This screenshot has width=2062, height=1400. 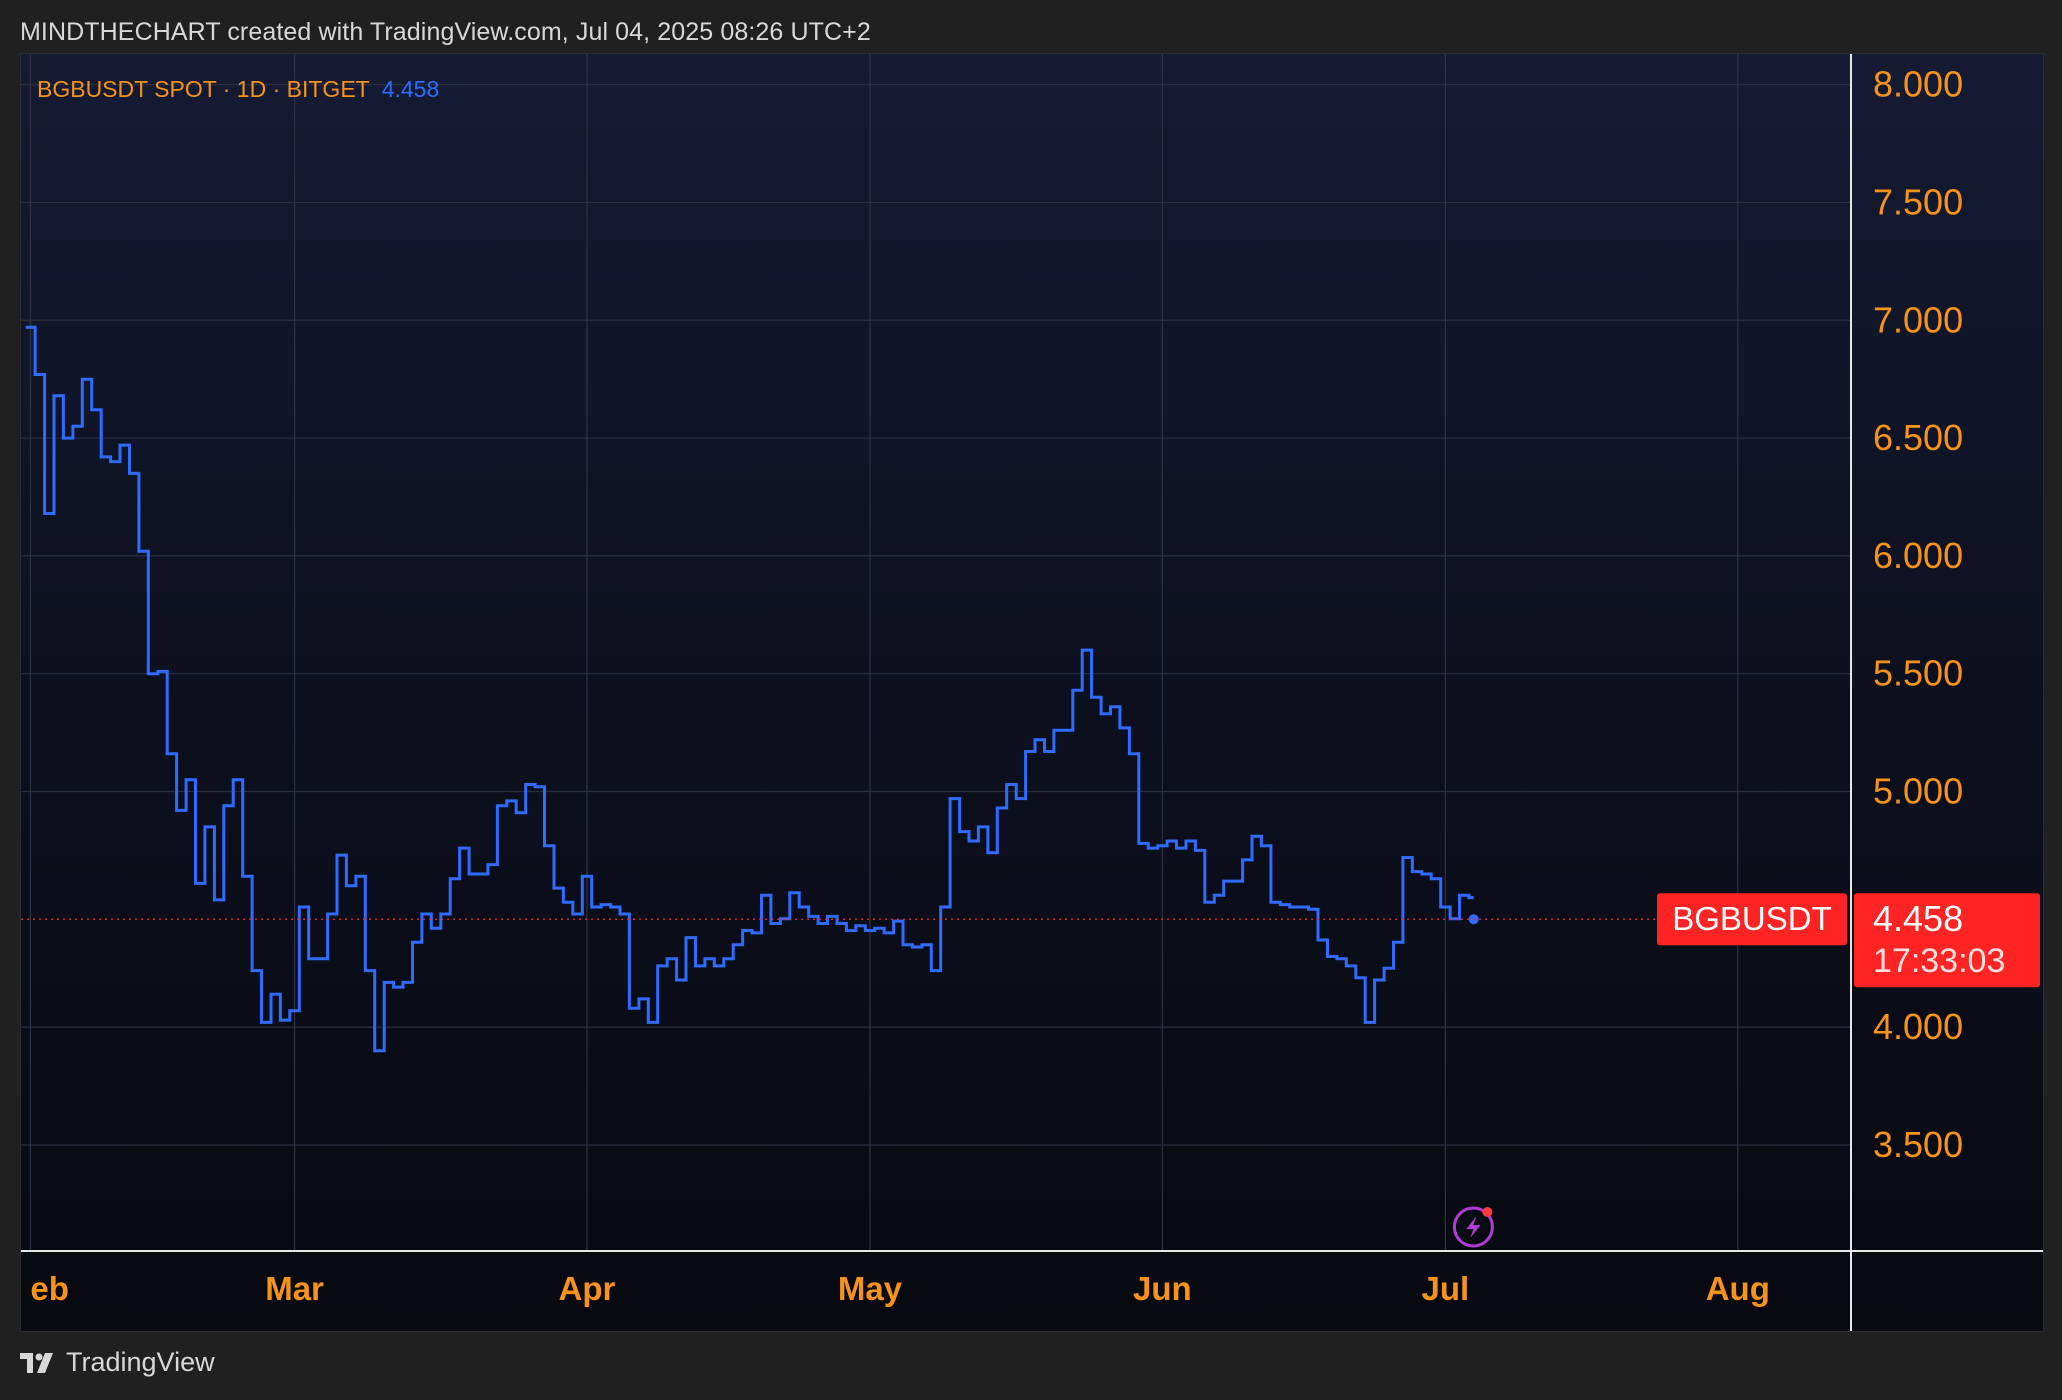 I want to click on y-tick-label: 7.500, so click(x=1918, y=201).